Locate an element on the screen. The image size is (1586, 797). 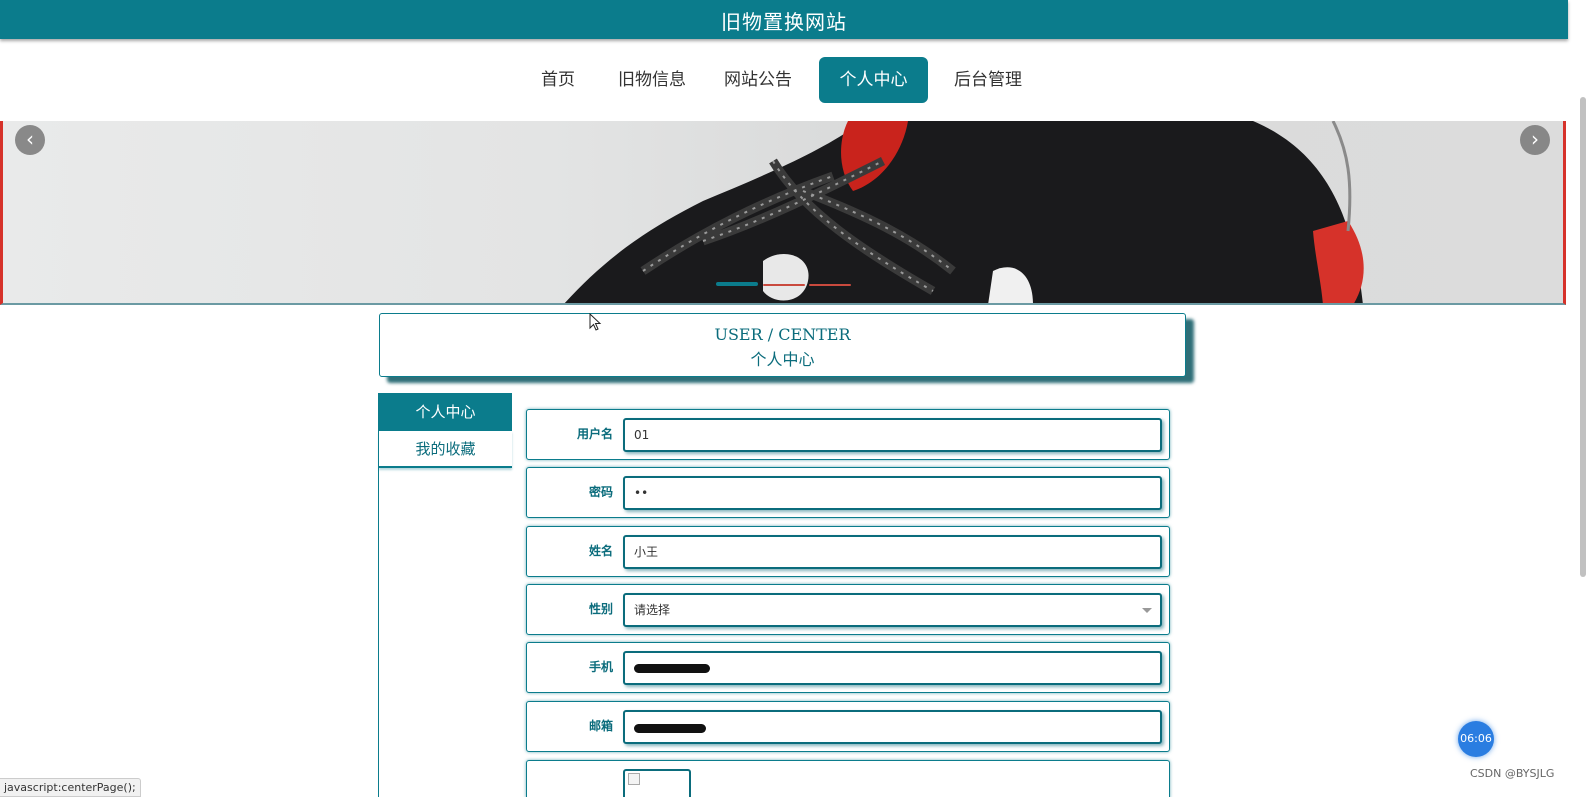
broken-image-icon is located at coordinates (634, 779).